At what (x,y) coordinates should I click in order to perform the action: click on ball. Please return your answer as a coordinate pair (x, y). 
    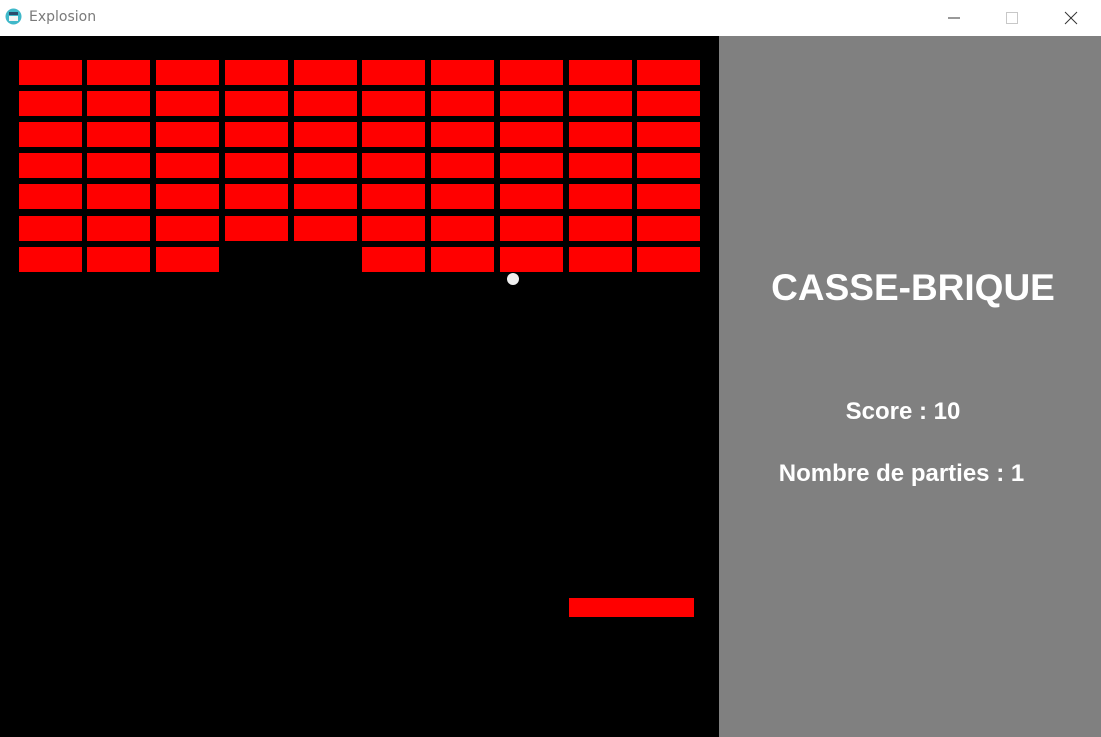
    Looking at the image, I should click on (513, 279).